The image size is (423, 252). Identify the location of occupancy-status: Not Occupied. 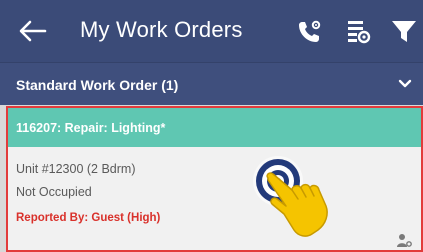
(54, 192).